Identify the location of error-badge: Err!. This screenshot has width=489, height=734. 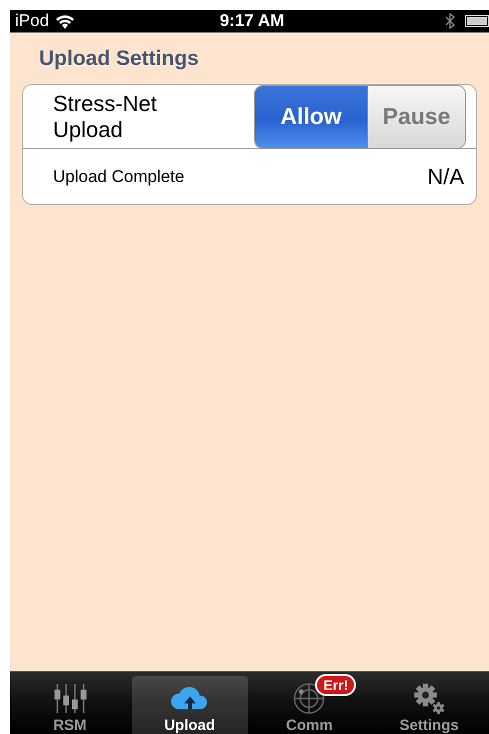
(335, 685).